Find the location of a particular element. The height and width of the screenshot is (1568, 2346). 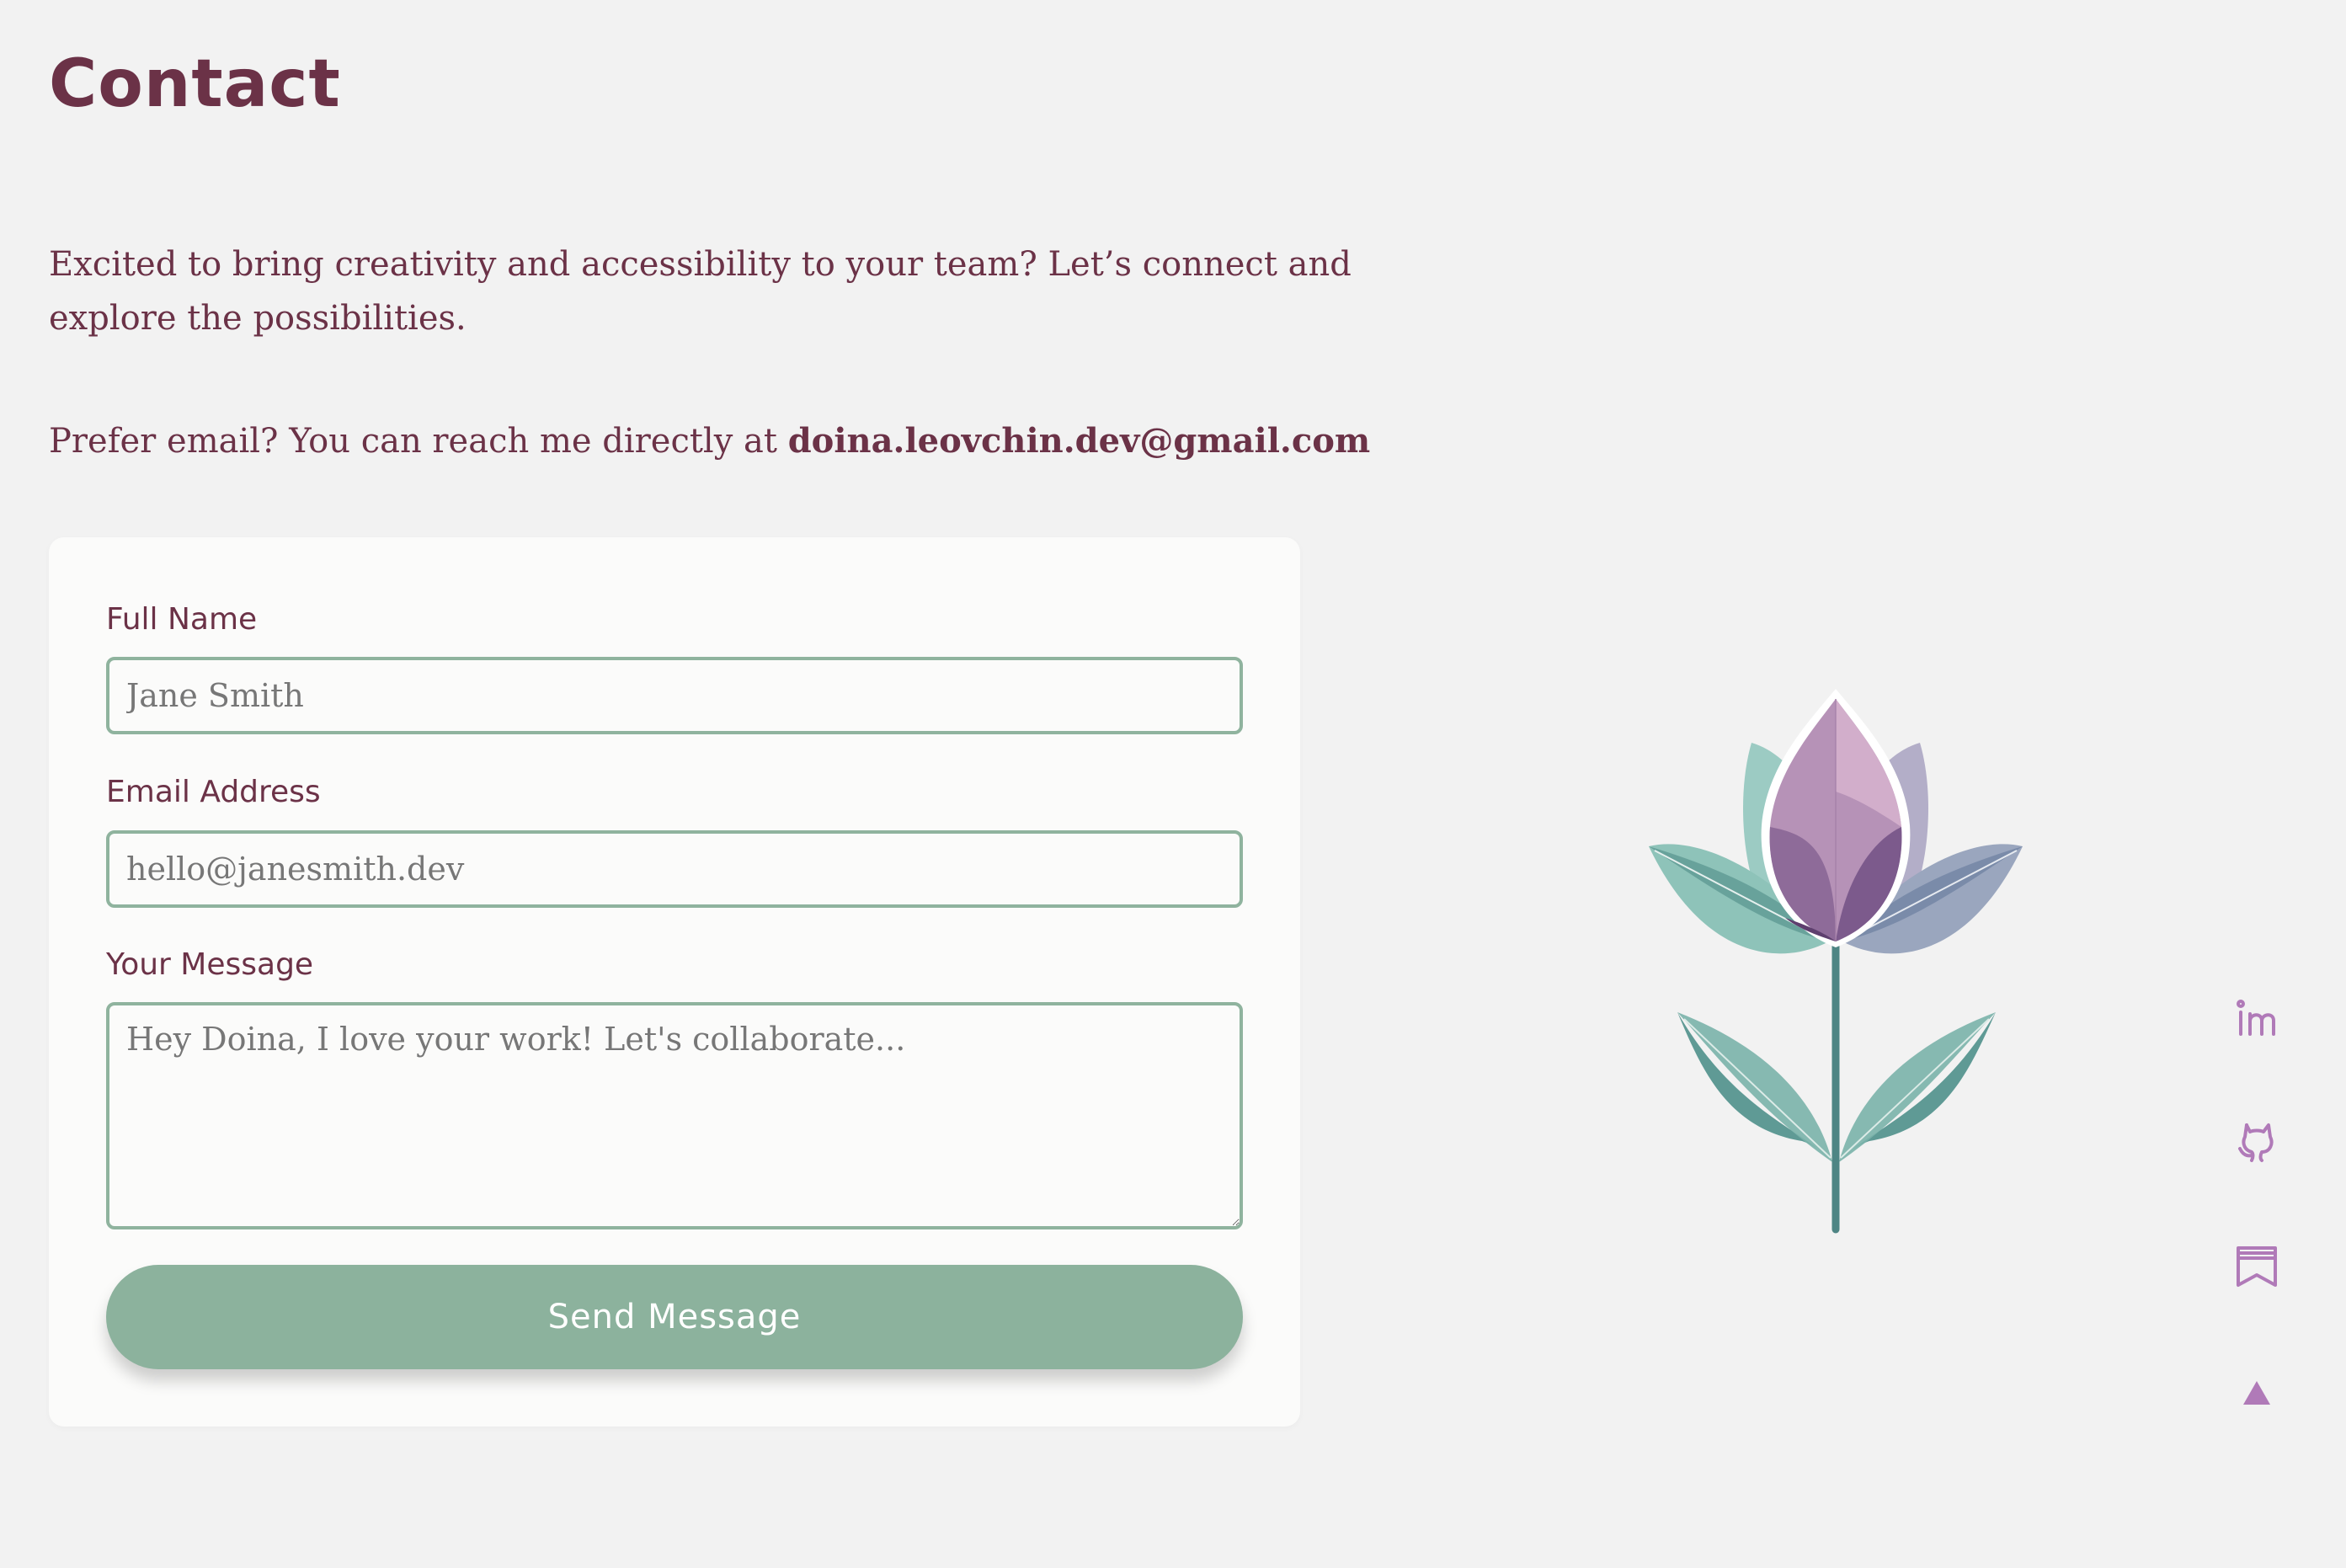

github-icon is located at coordinates (2256, 1142).